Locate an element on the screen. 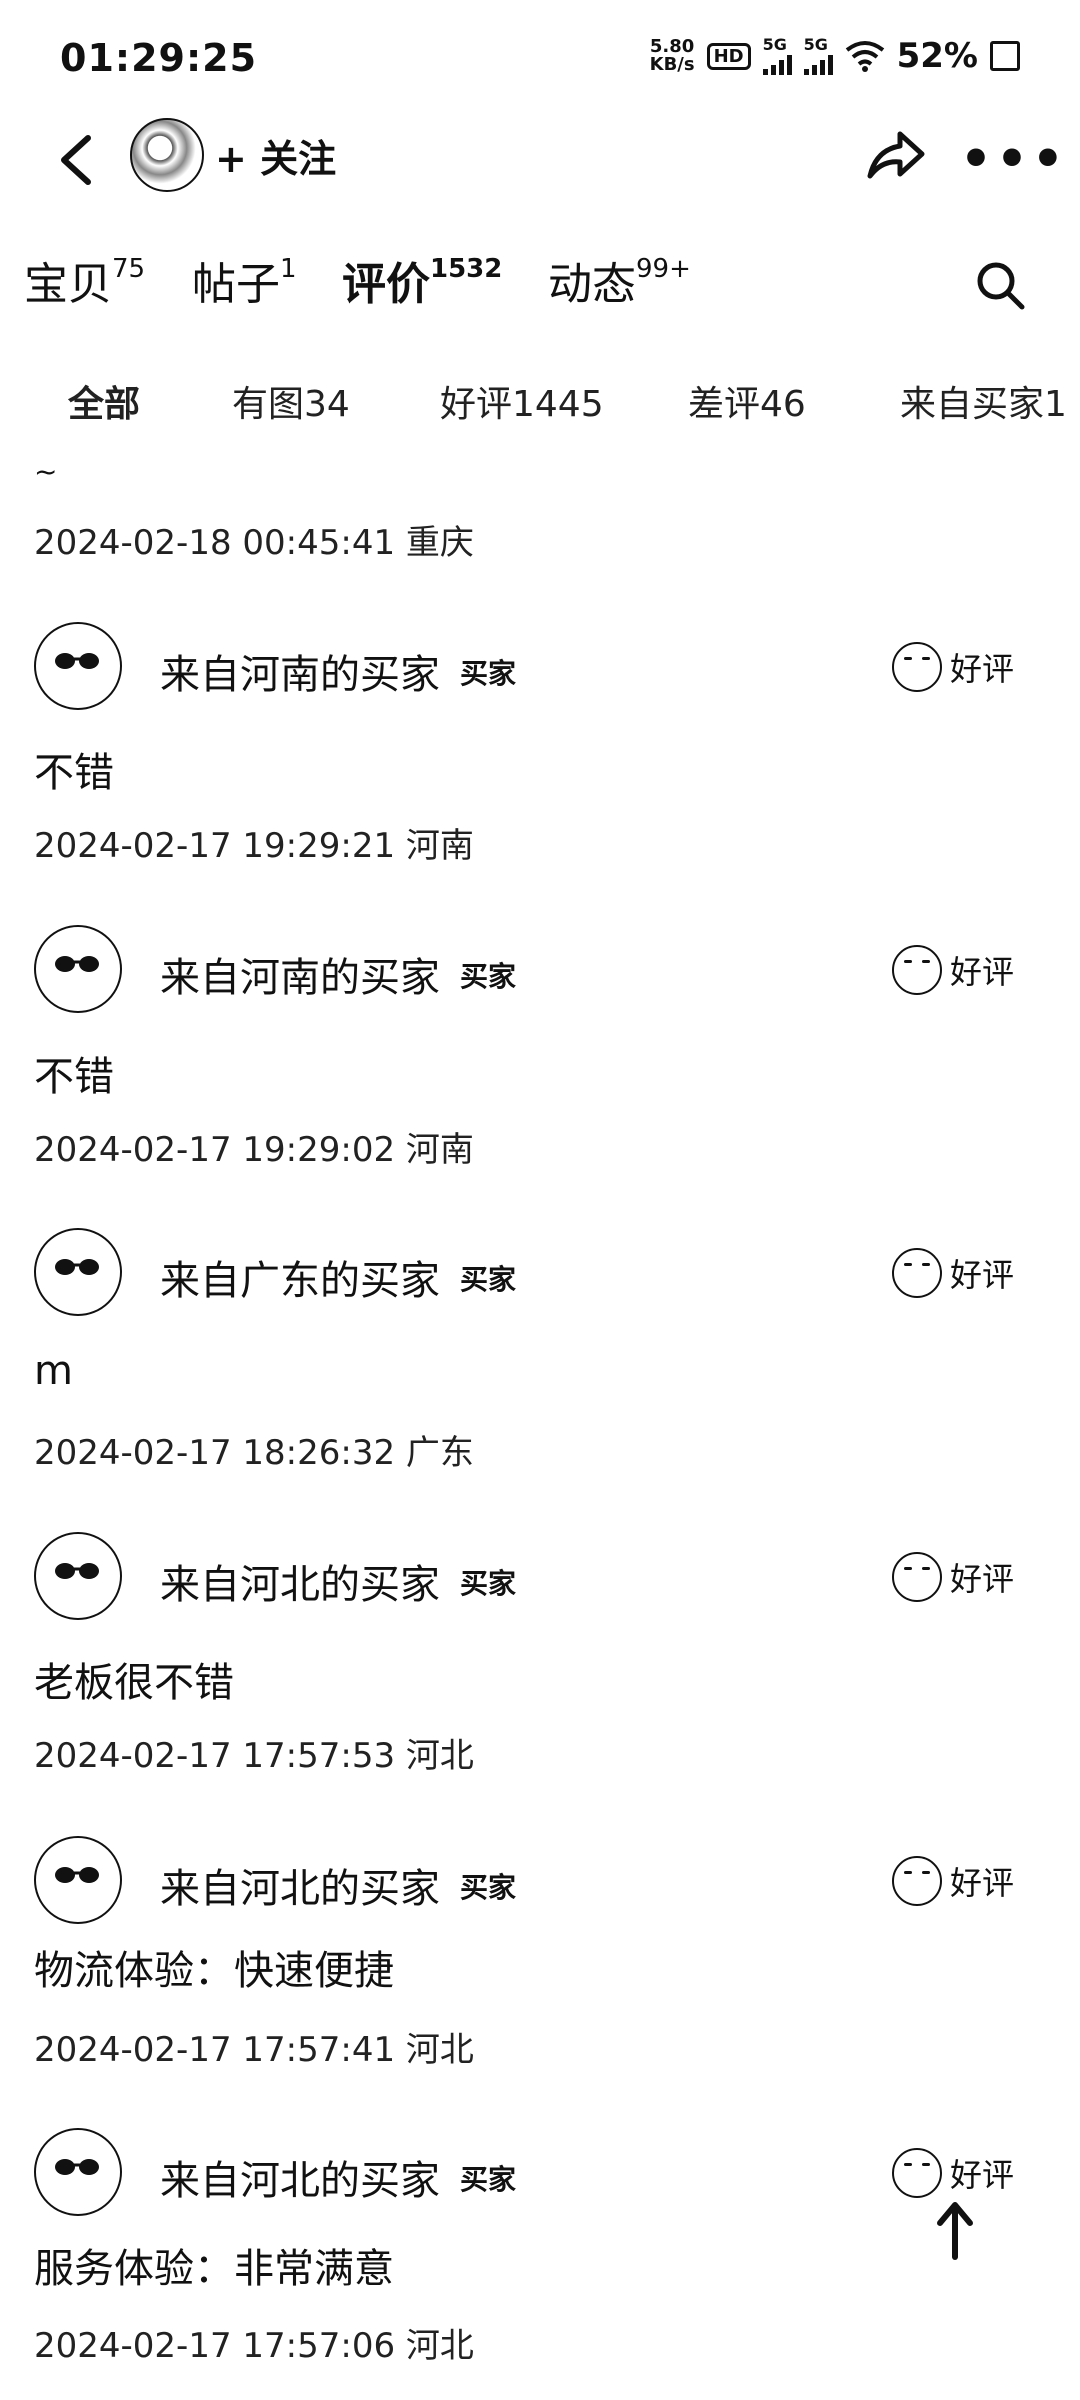 The image size is (1080, 2400). hd-icon: HD is located at coordinates (728, 56).